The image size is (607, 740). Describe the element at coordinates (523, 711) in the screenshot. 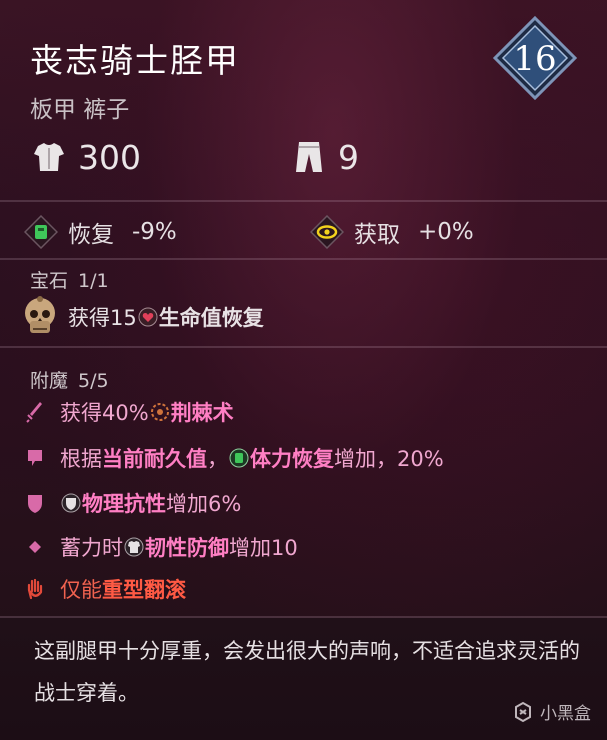

I see `heybox-logo-icon` at that location.